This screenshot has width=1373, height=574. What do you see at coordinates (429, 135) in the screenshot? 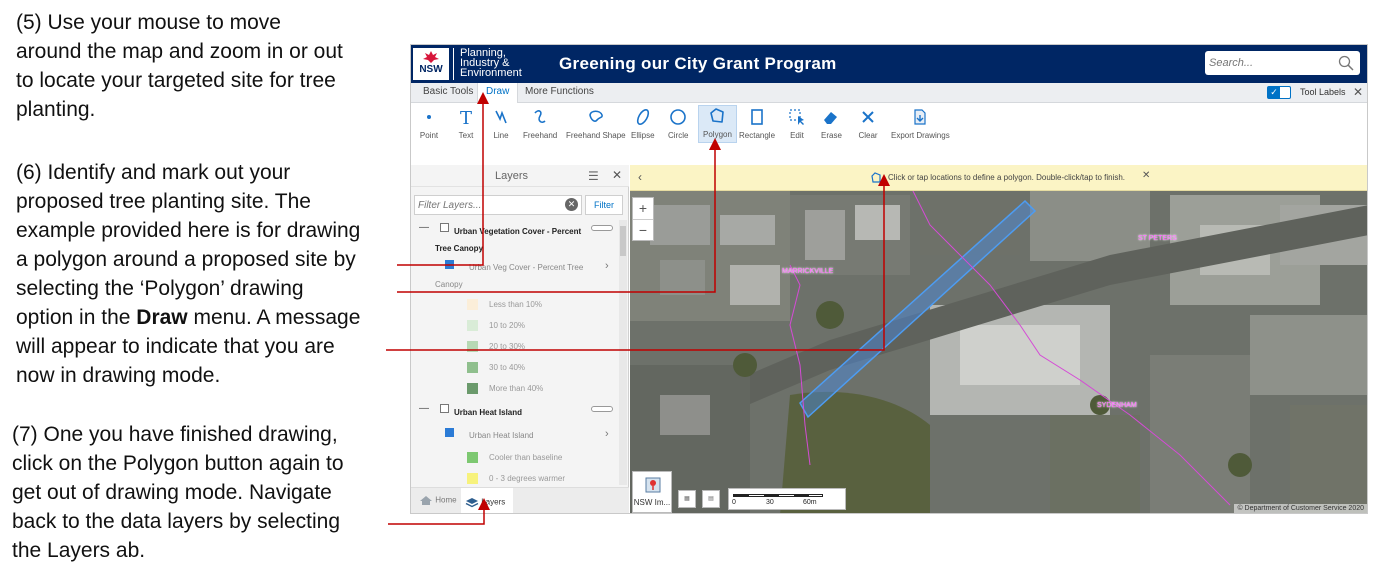
I see `tool-label: Point` at bounding box center [429, 135].